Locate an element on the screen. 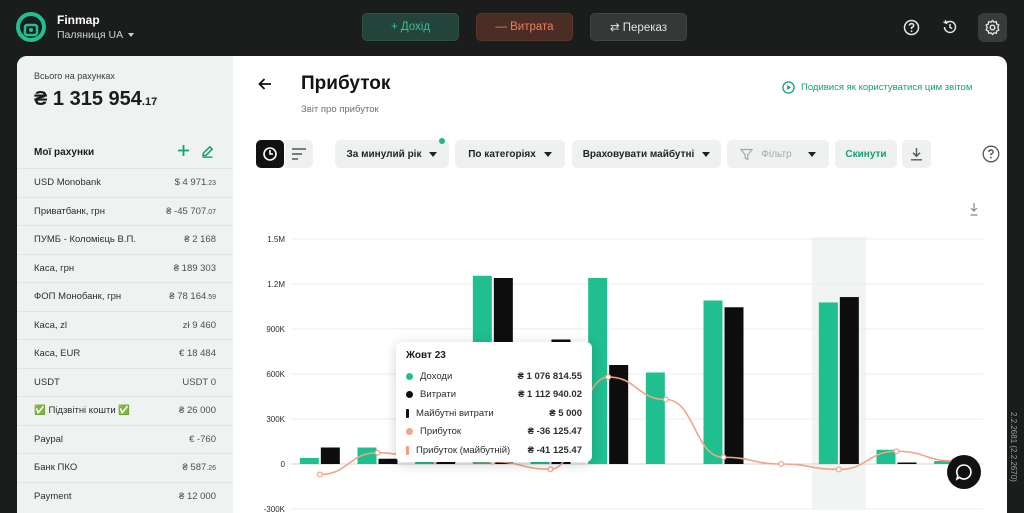 The image size is (1024, 513). chart-view-toggle is located at coordinates (270, 154).